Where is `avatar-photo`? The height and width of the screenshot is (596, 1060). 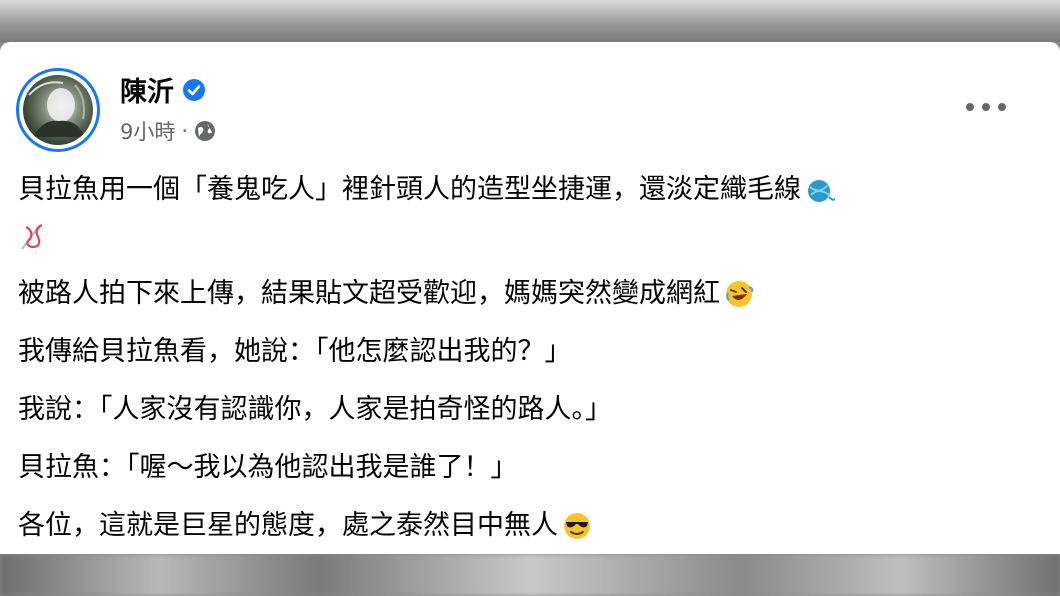 avatar-photo is located at coordinates (58, 110).